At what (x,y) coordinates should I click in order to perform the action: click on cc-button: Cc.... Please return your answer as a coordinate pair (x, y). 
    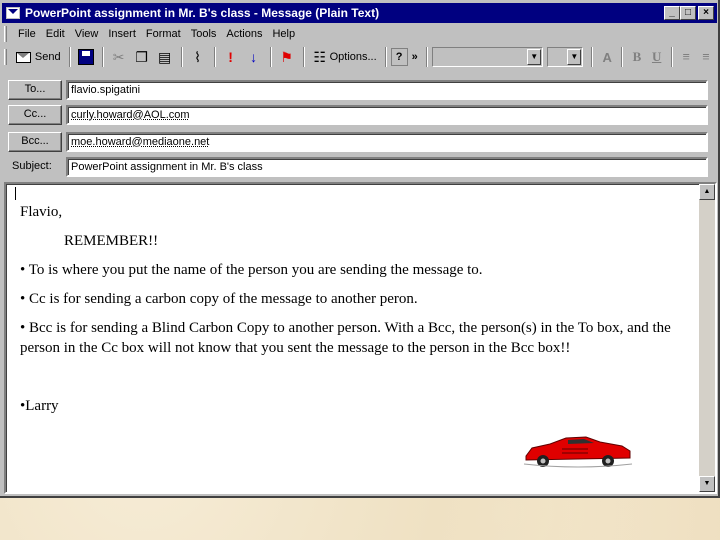
    Looking at the image, I should click on (35, 115).